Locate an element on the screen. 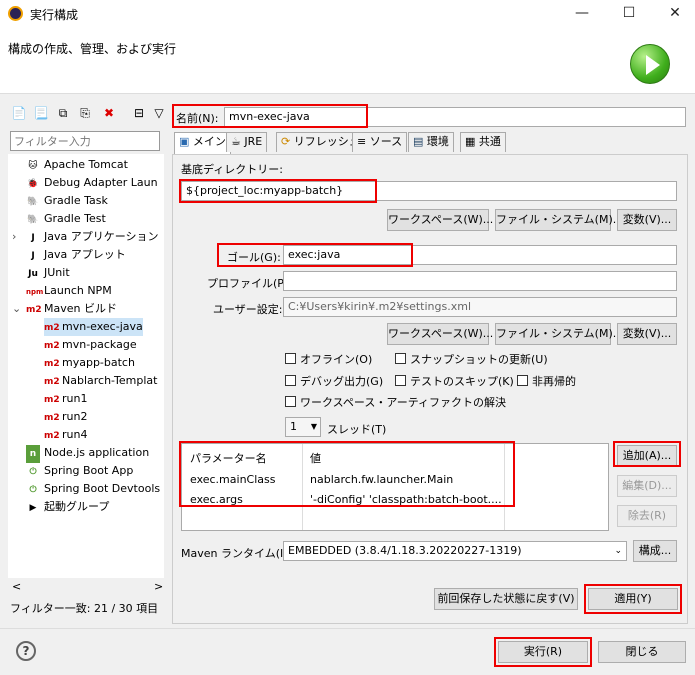 Image resolution: width=695 pixels, height=675 pixels. remove-param-button: 除去(R) is located at coordinates (647, 516).